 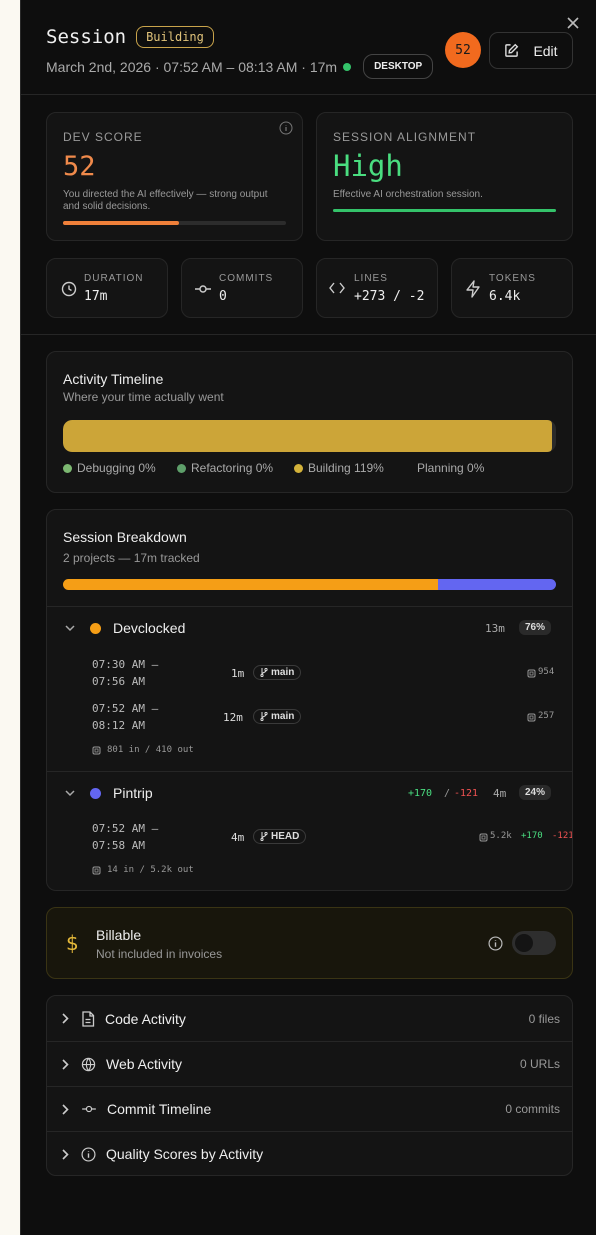 What do you see at coordinates (223, 296) in the screenshot?
I see `stat-value: 0` at bounding box center [223, 296].